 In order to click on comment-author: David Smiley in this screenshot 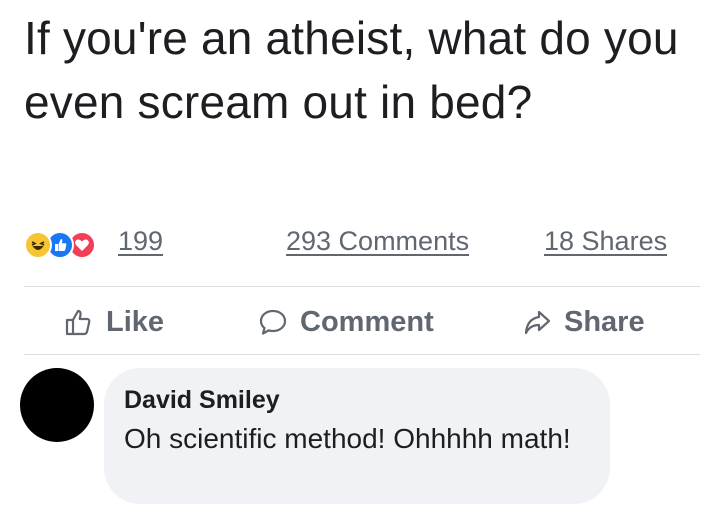, I will do `click(357, 400)`.